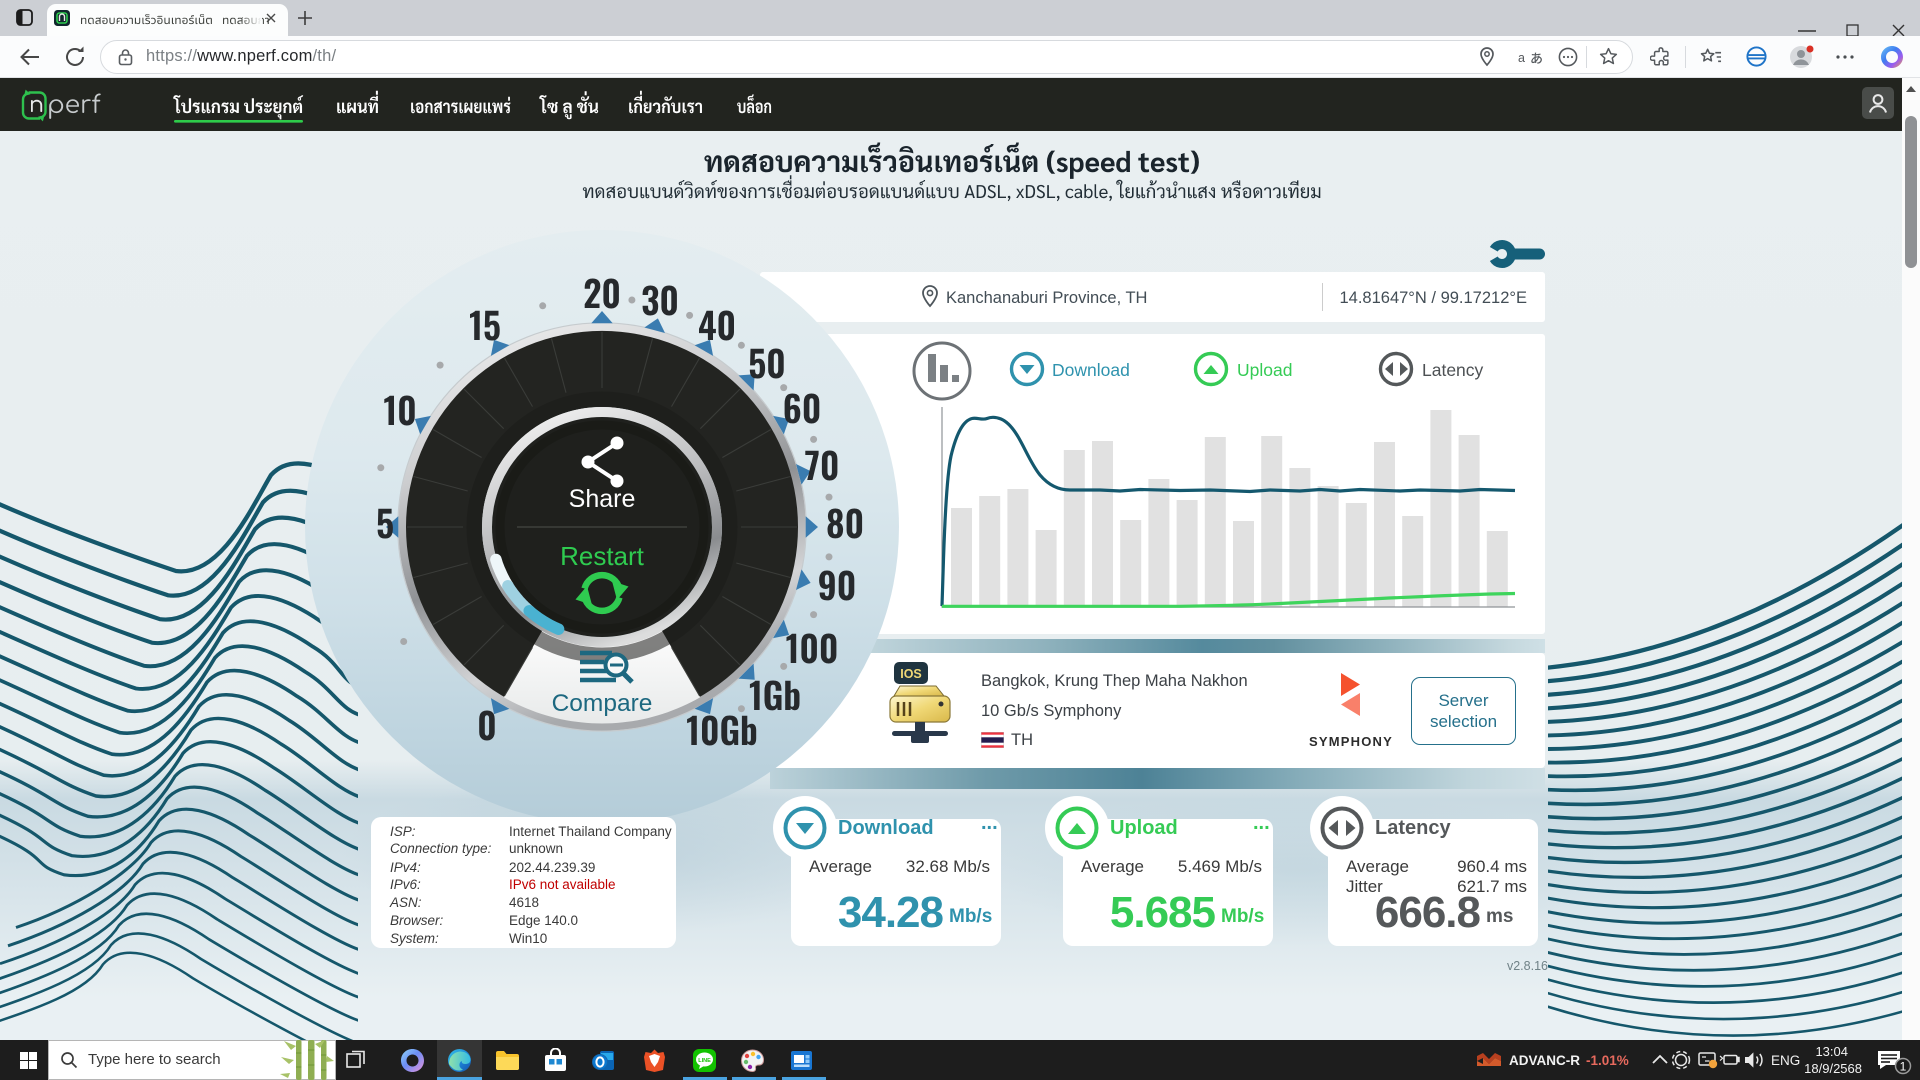  What do you see at coordinates (524, 902) in the screenshot?
I see `svg-text: 4618` at bounding box center [524, 902].